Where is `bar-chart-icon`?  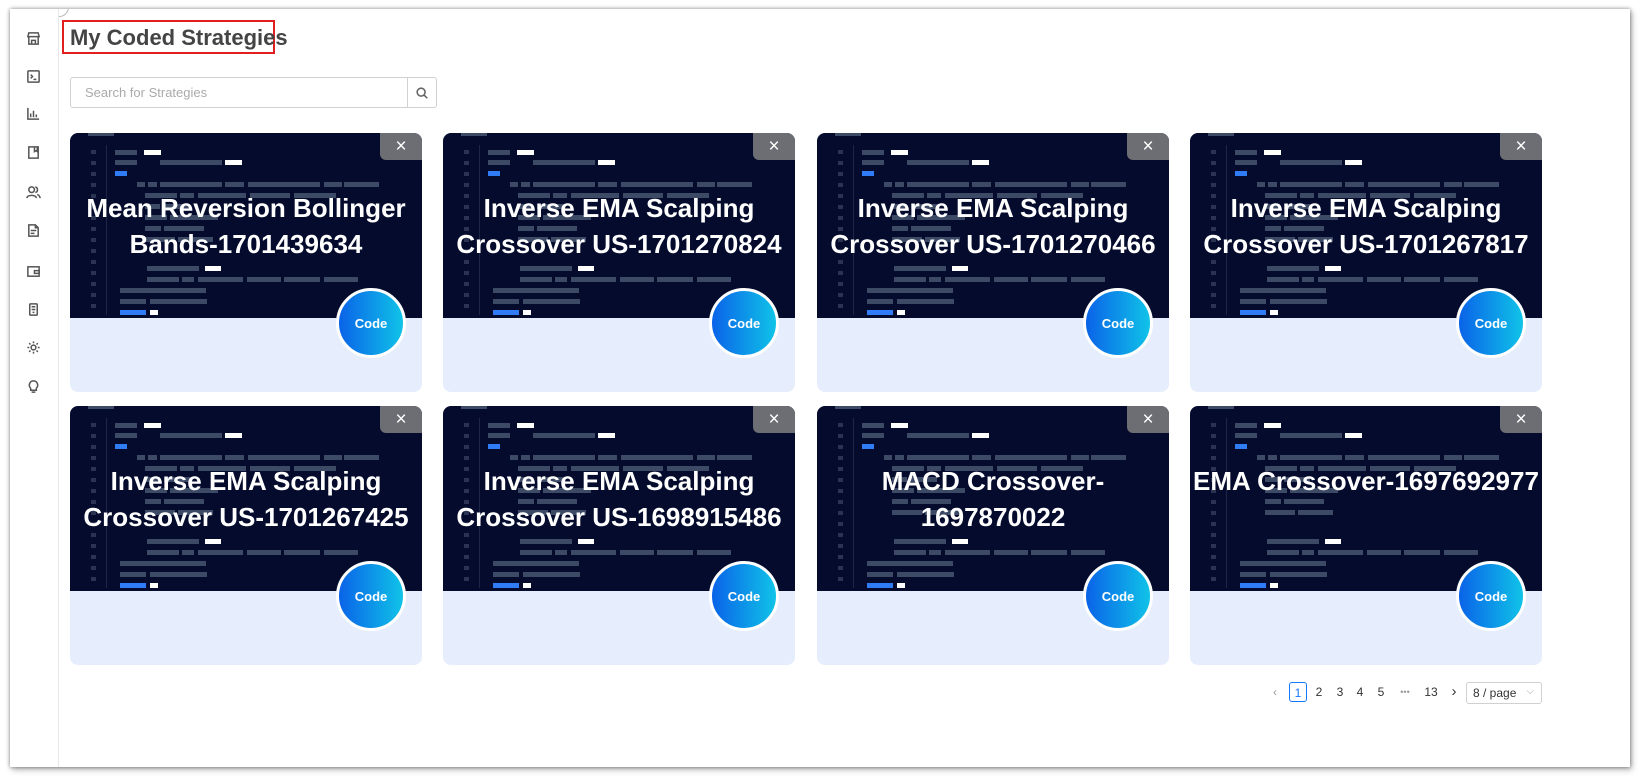
bar-chart-icon is located at coordinates (33, 113).